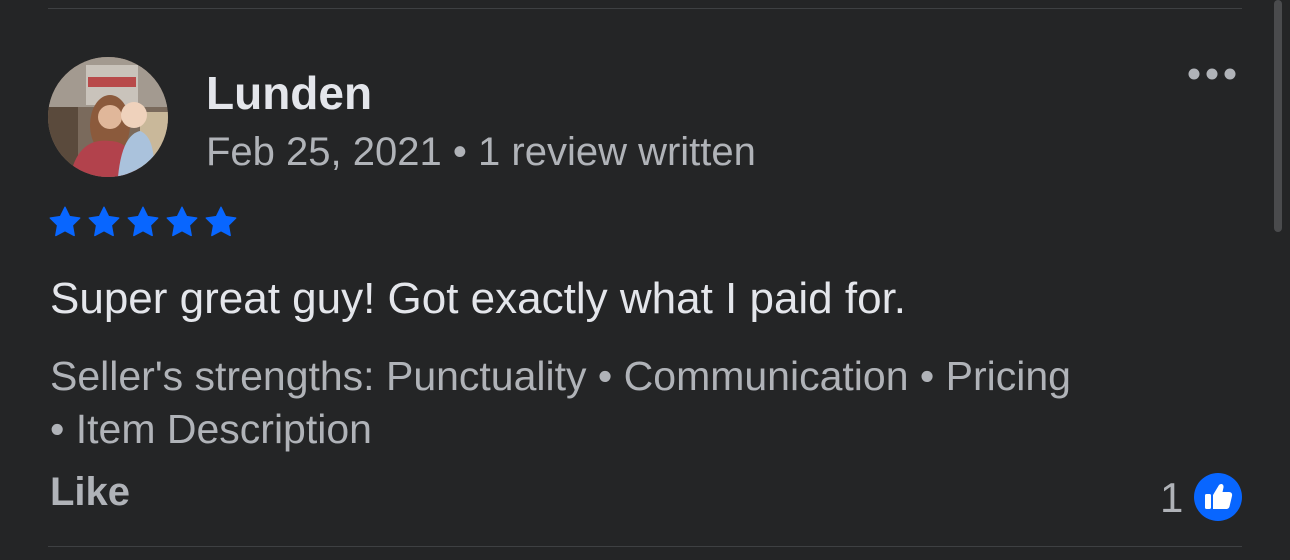 The width and height of the screenshot is (1290, 560). What do you see at coordinates (90, 492) in the screenshot?
I see `like-button: Like` at bounding box center [90, 492].